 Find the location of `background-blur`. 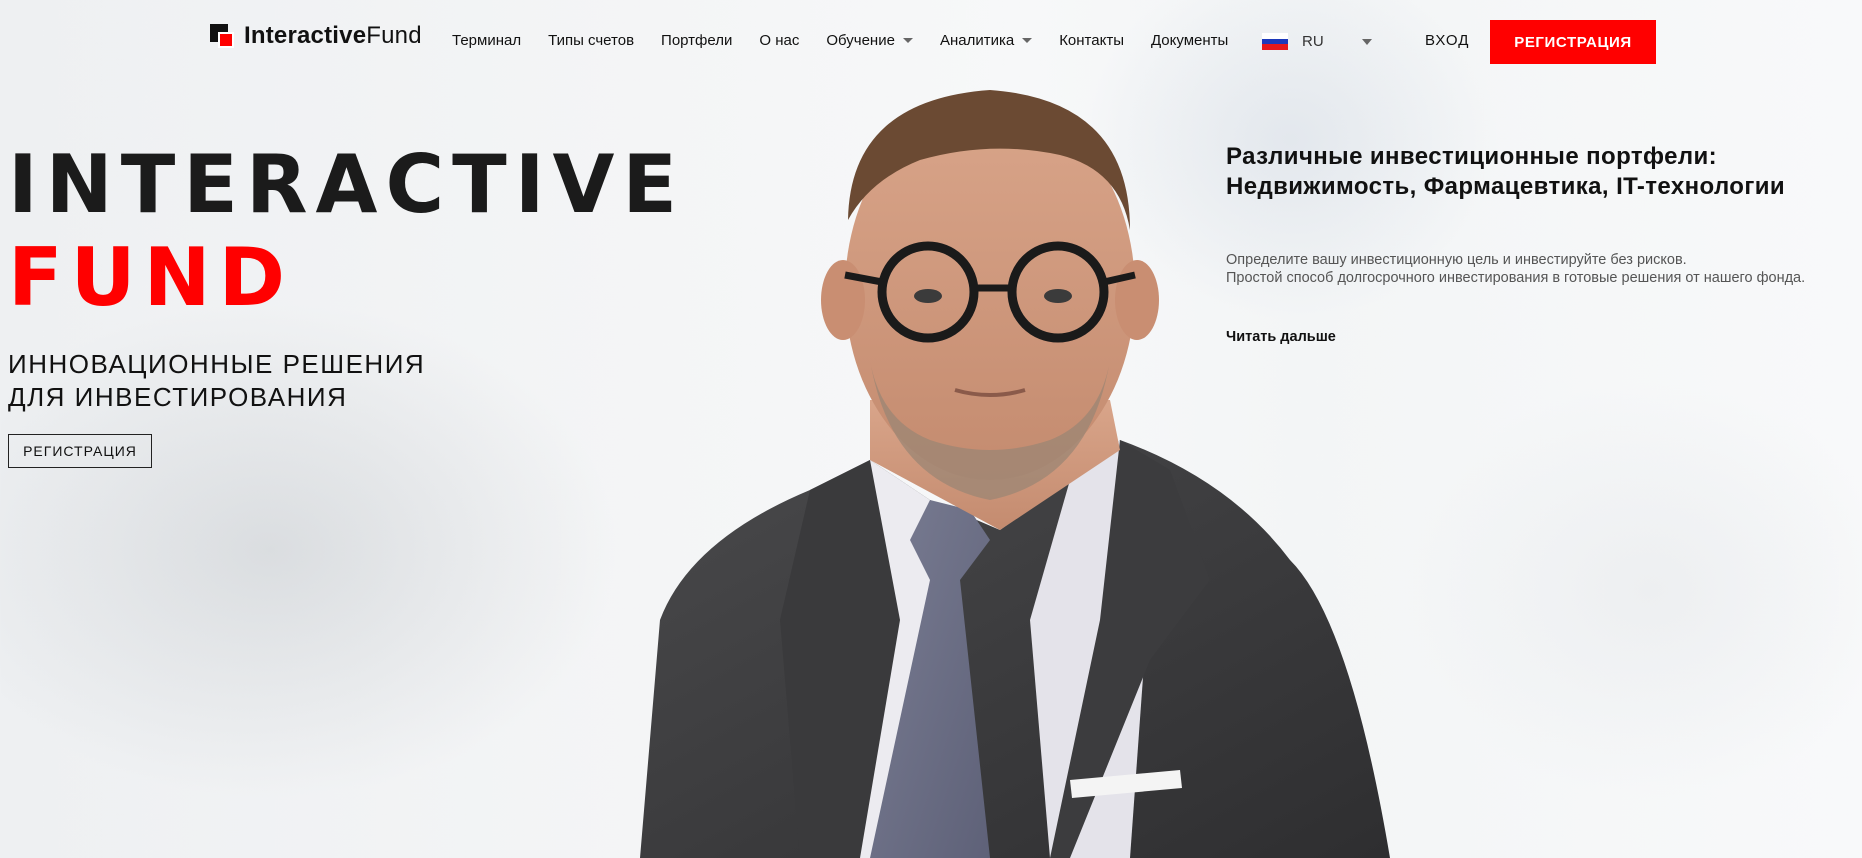

background-blur is located at coordinates (1631, 590).